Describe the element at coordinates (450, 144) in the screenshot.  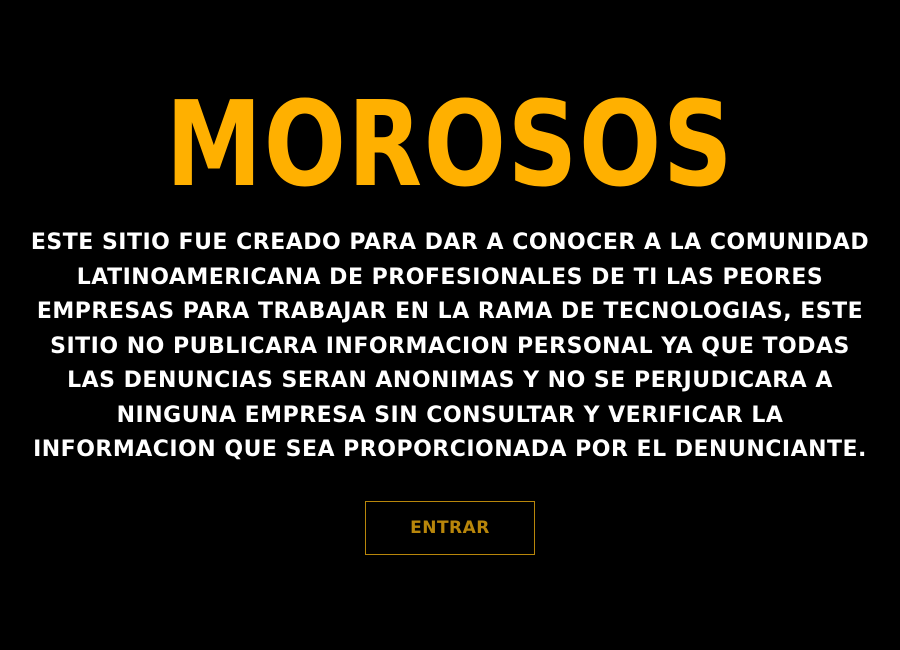
I see `page-title: MOROSOS` at that location.